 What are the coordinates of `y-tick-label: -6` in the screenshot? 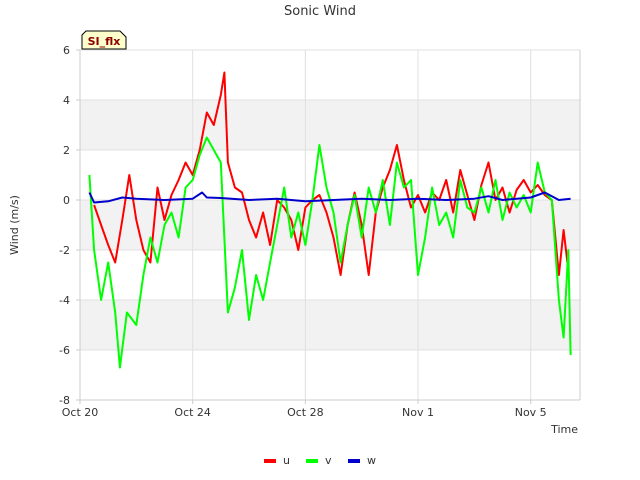 It's located at (64, 350).